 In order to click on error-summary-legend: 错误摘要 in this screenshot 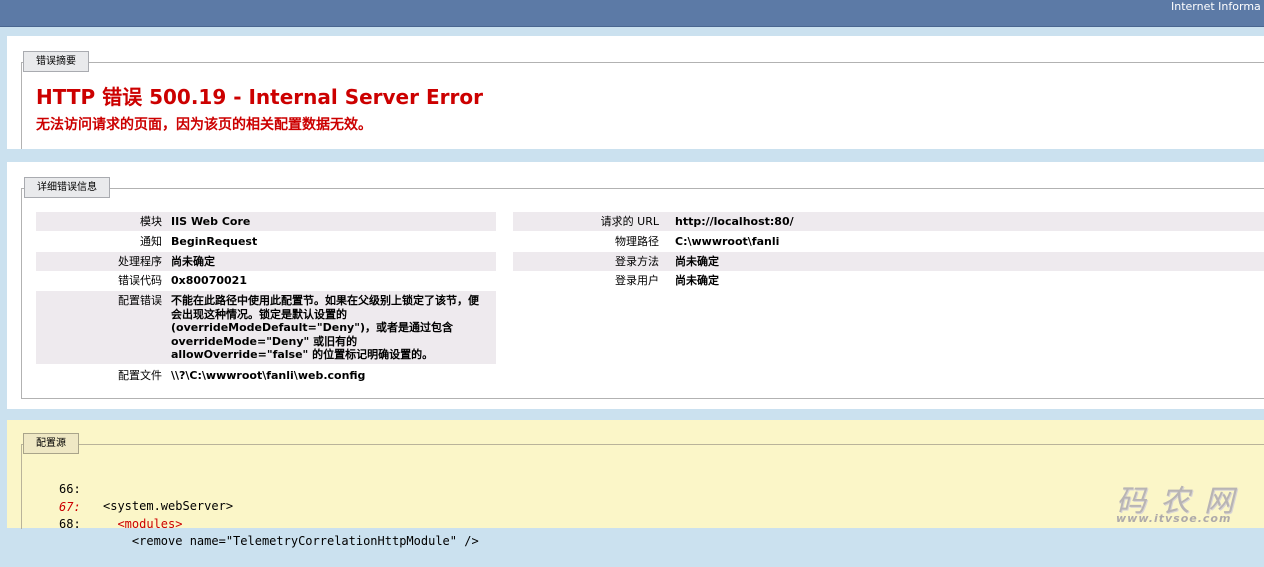, I will do `click(56, 61)`.